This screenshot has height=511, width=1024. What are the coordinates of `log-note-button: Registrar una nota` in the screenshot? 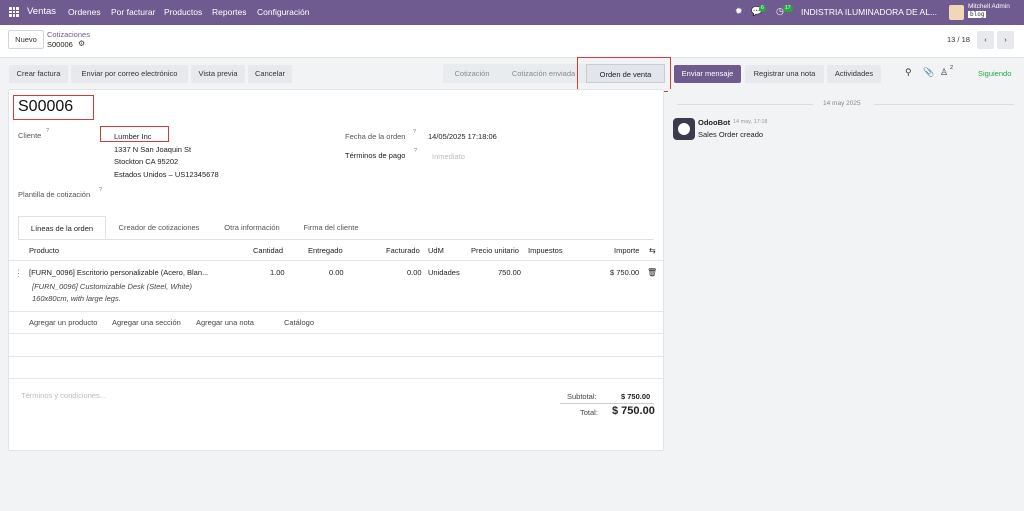 It's located at (784, 74).